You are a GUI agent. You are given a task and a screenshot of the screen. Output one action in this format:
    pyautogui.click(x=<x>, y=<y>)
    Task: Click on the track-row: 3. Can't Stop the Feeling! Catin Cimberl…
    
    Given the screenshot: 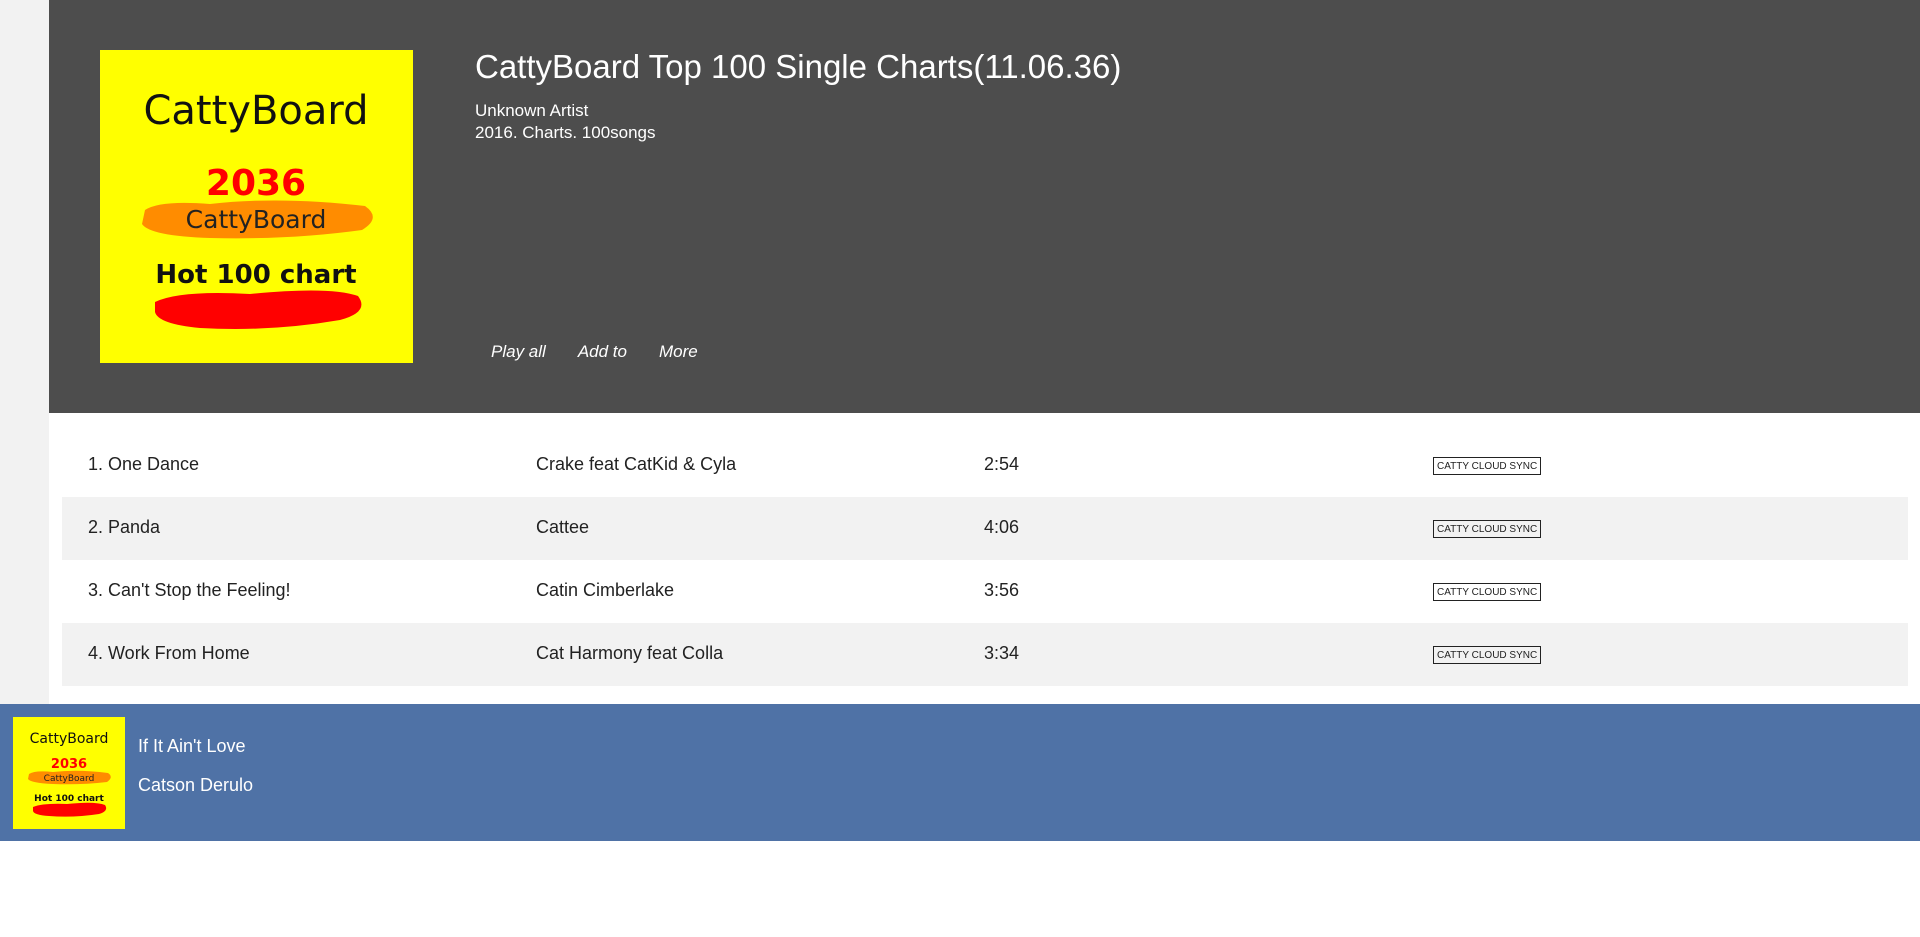 What is the action you would take?
    pyautogui.click(x=985, y=591)
    